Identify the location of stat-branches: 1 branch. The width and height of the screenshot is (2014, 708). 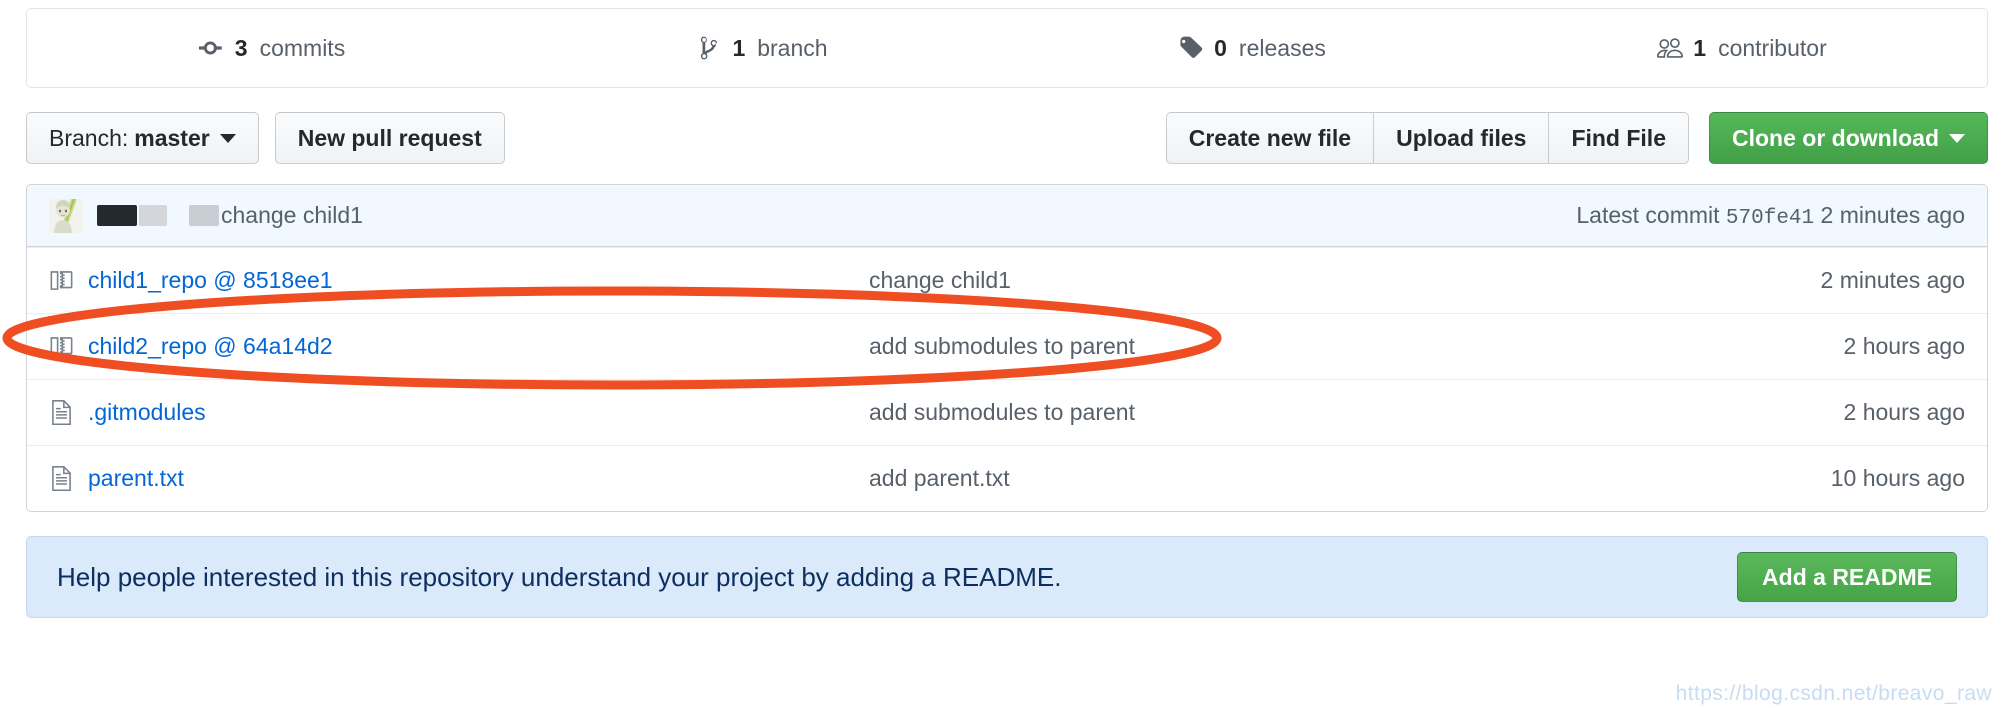
(762, 48).